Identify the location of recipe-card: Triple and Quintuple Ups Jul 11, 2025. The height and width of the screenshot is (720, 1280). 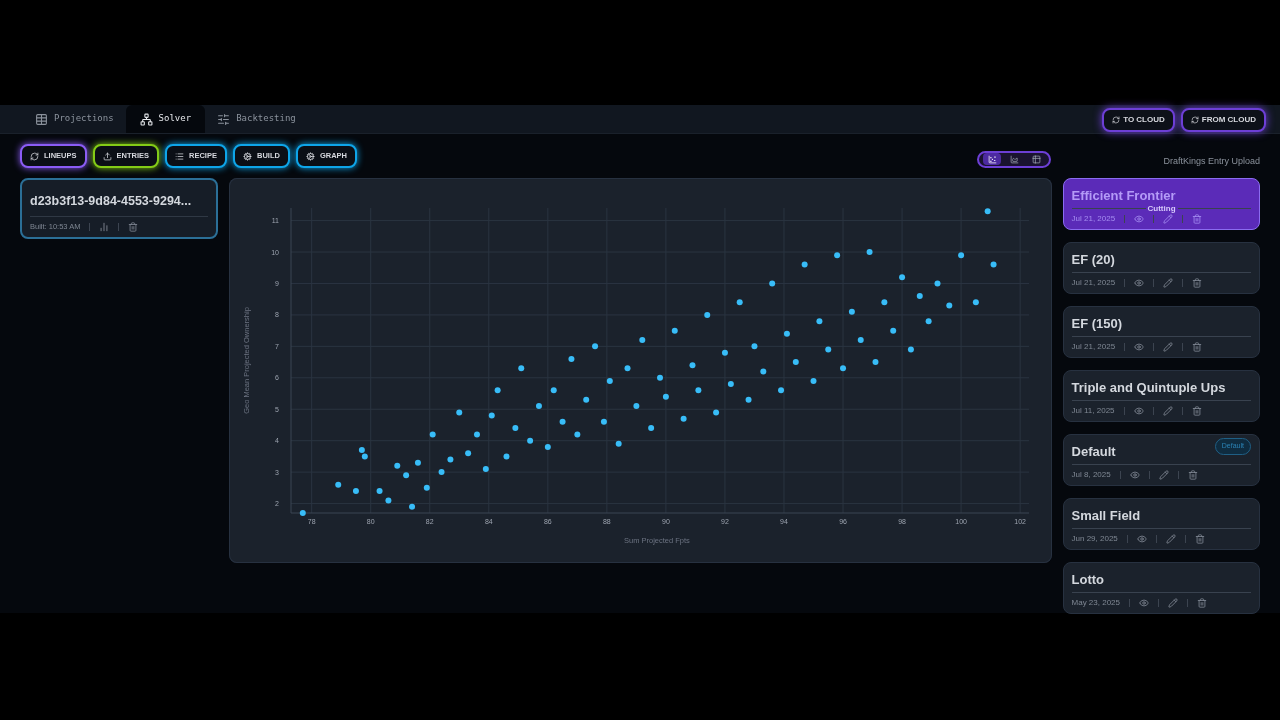
(1161, 396).